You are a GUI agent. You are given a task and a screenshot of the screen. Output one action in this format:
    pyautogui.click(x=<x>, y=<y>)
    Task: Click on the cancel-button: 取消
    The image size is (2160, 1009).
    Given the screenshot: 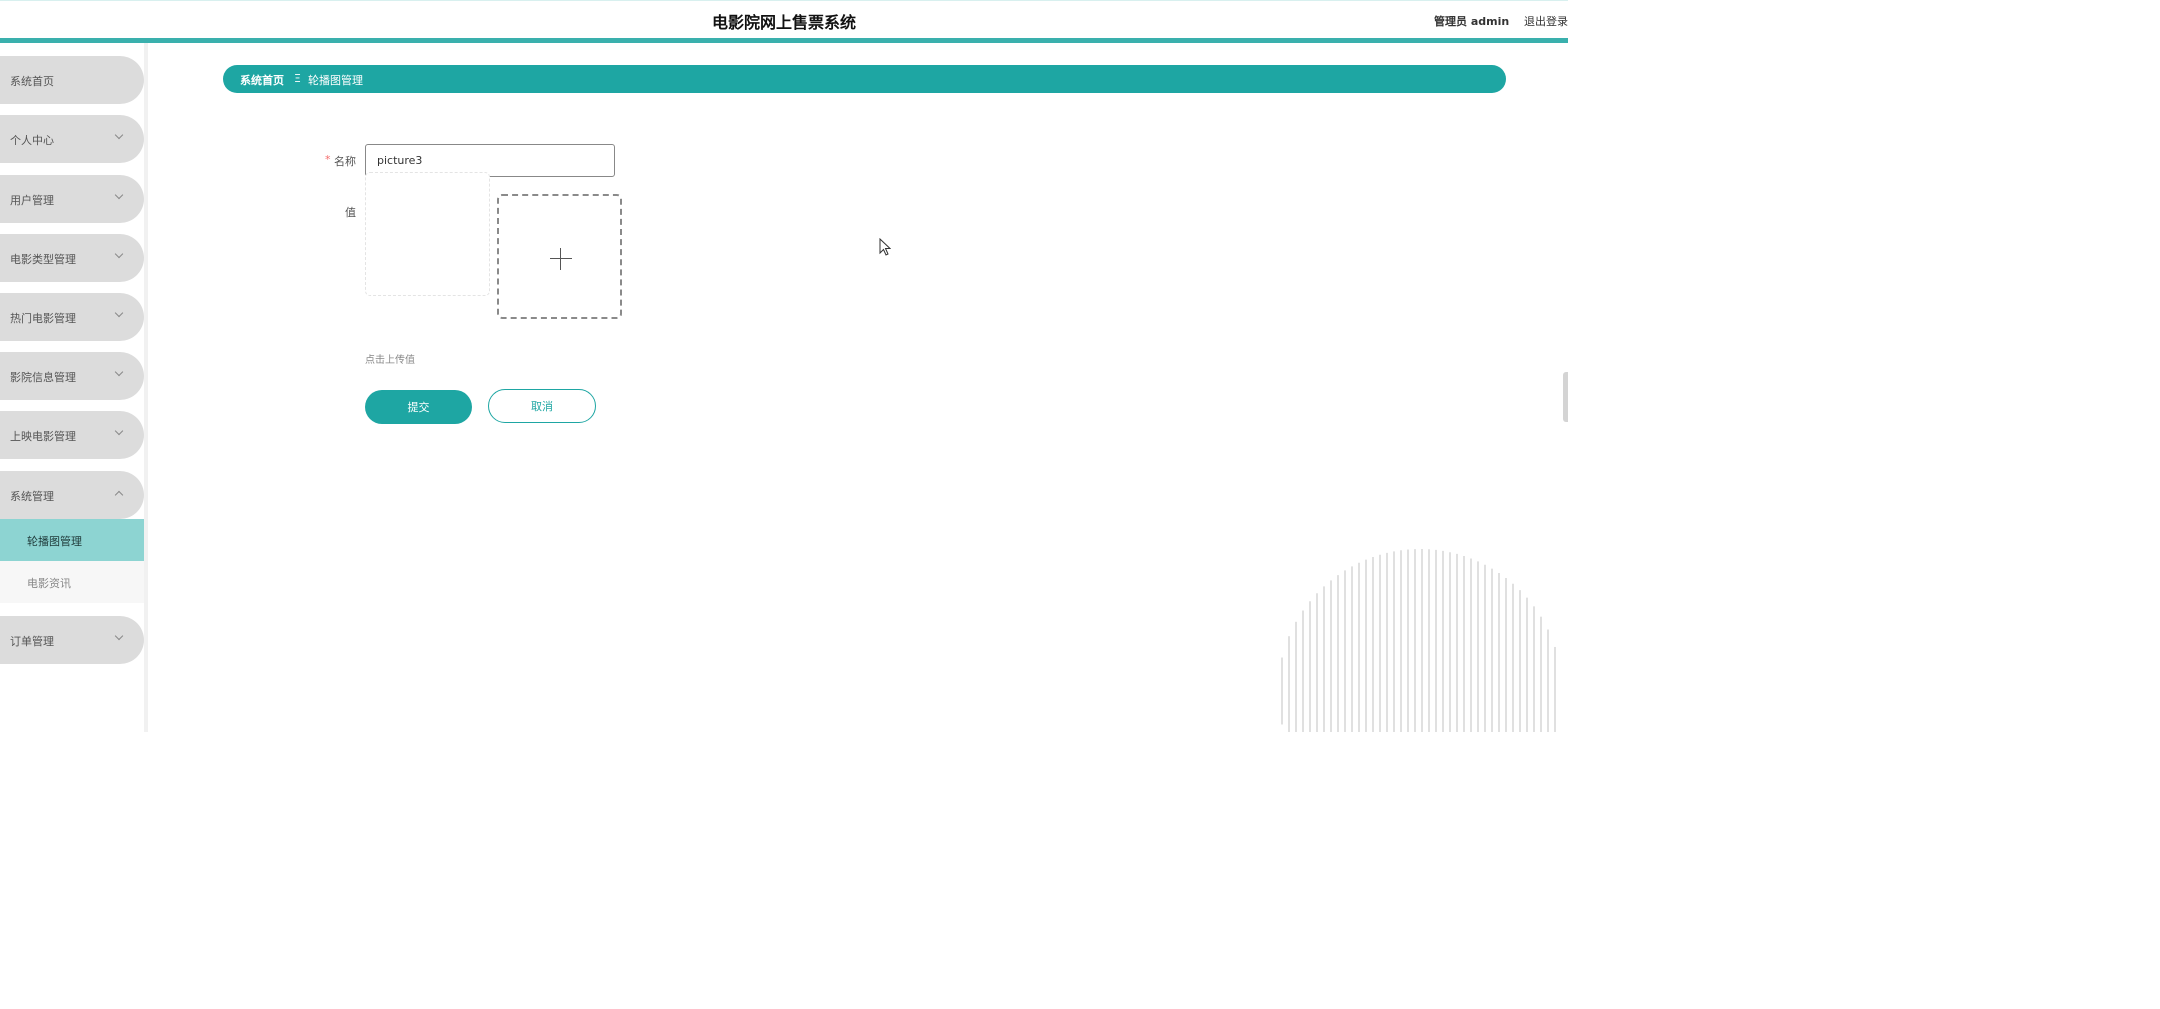 What is the action you would take?
    pyautogui.click(x=542, y=406)
    